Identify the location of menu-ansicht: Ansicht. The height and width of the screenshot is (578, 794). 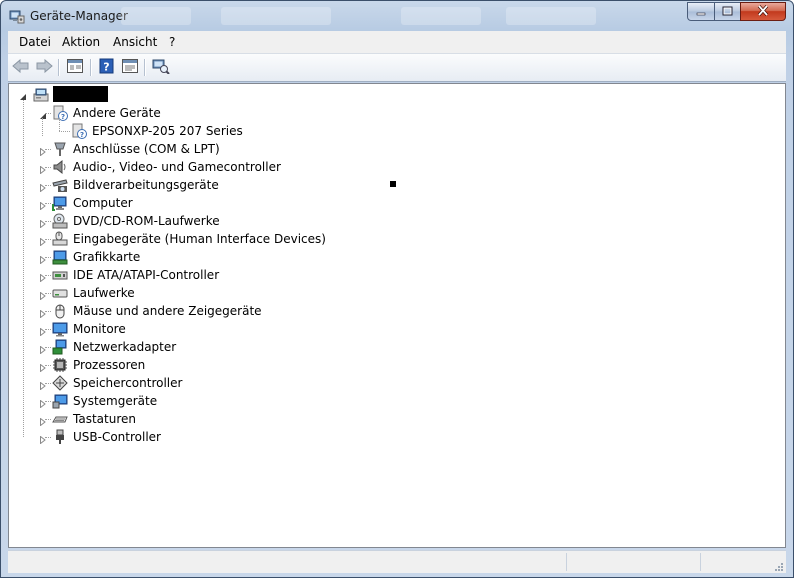
(135, 42).